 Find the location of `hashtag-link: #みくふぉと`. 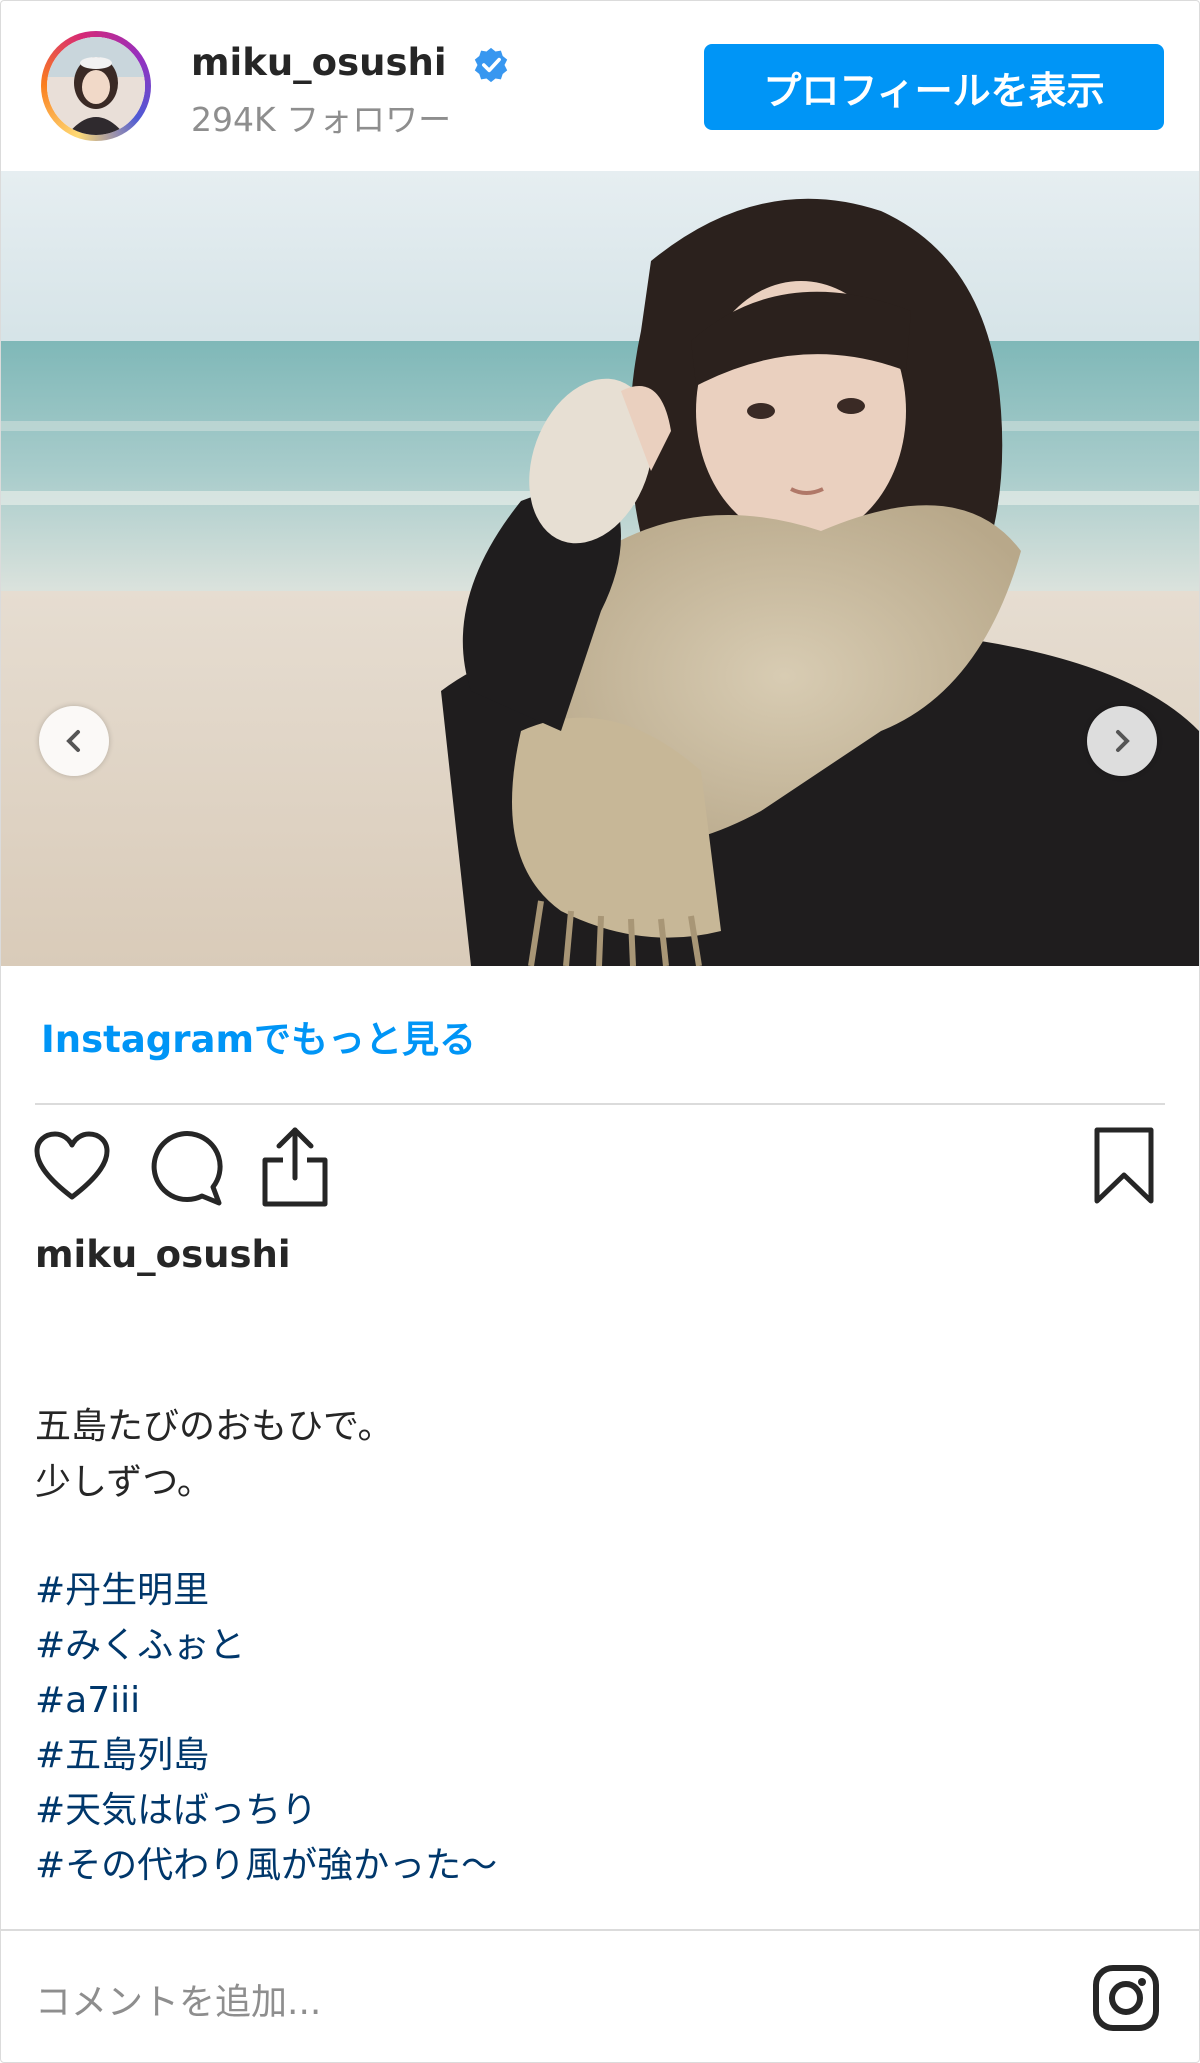

hashtag-link: #みくふぉと is located at coordinates (266, 1645).